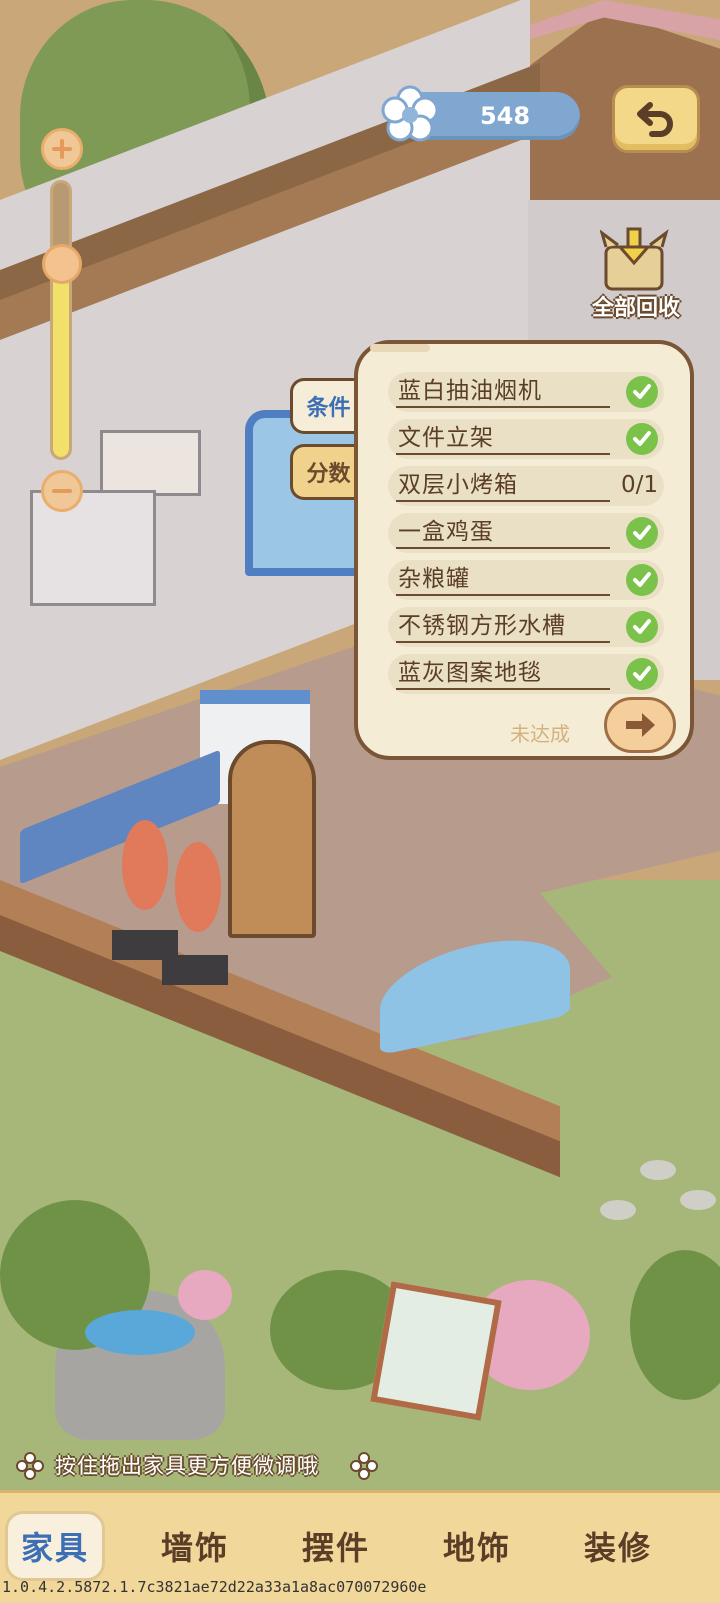 The height and width of the screenshot is (1603, 720). I want to click on condition-label: 文件立架, so click(446, 438).